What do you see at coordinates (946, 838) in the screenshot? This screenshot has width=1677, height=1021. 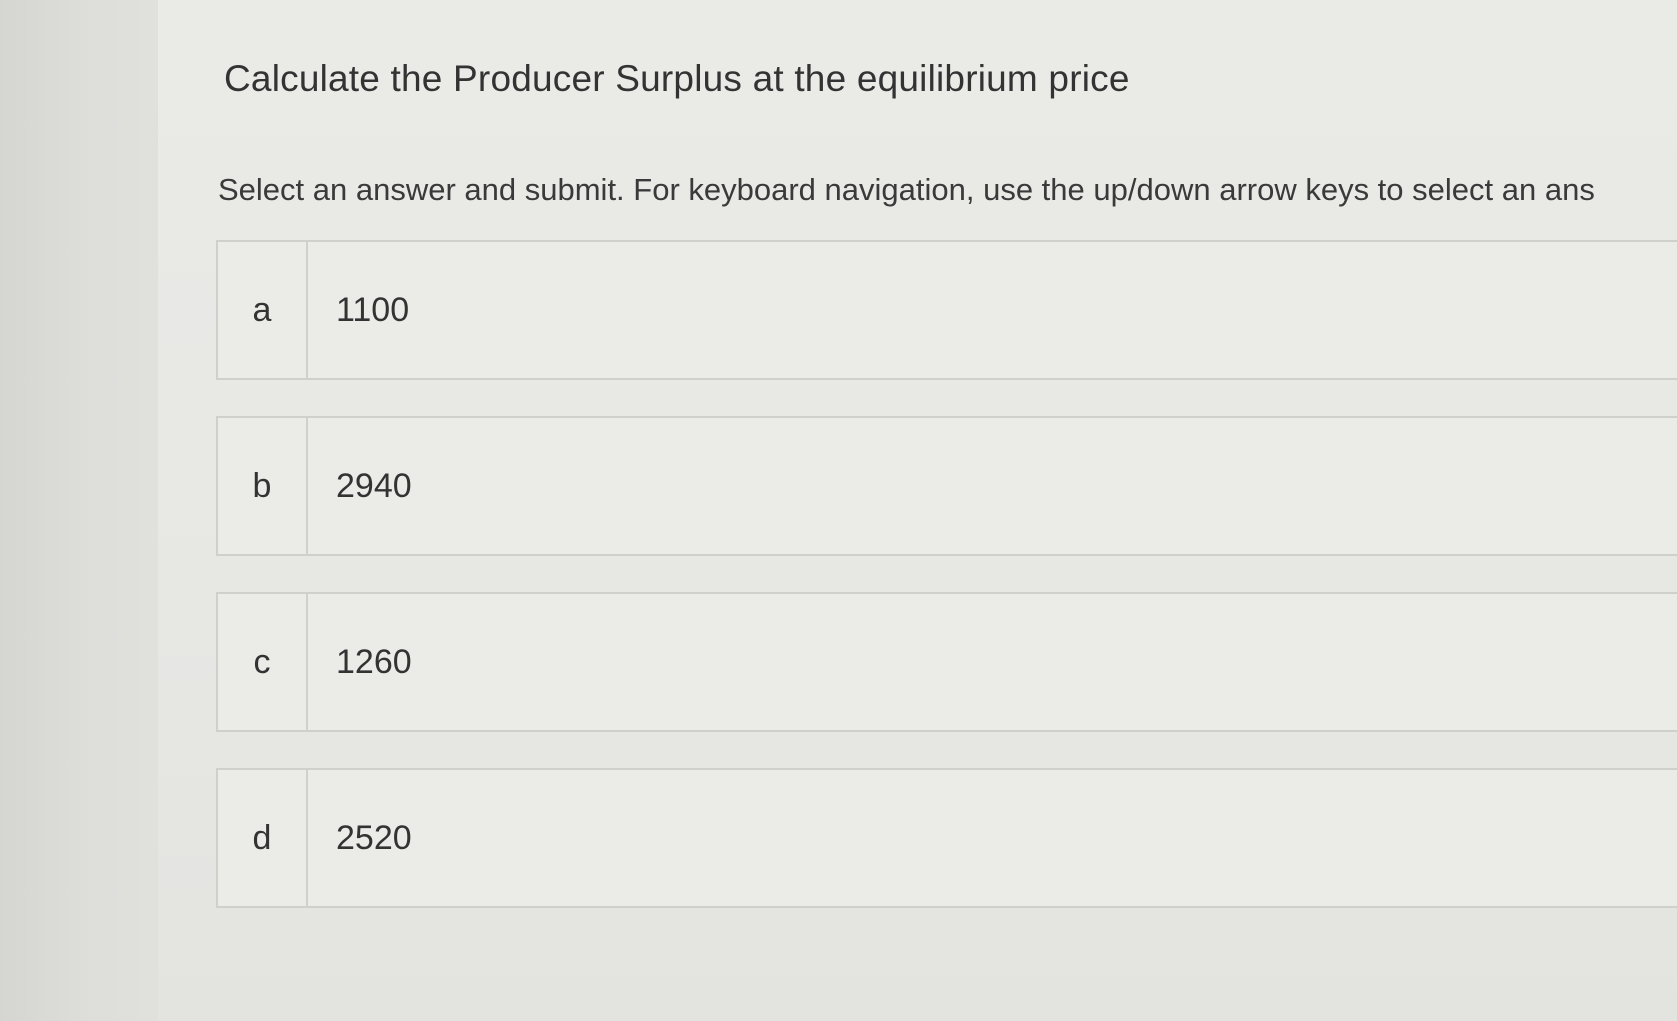 I see `answer-option-d: d 2520` at bounding box center [946, 838].